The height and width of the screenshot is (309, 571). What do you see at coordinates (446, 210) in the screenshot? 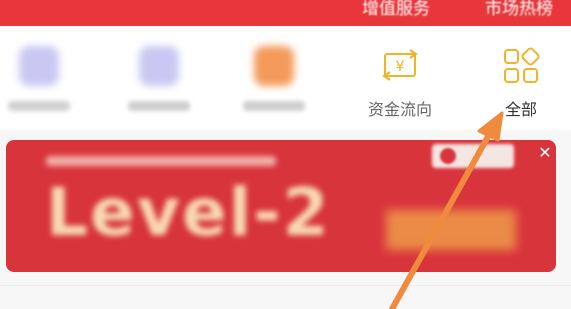
I see `annotation-arrow-icon` at bounding box center [446, 210].